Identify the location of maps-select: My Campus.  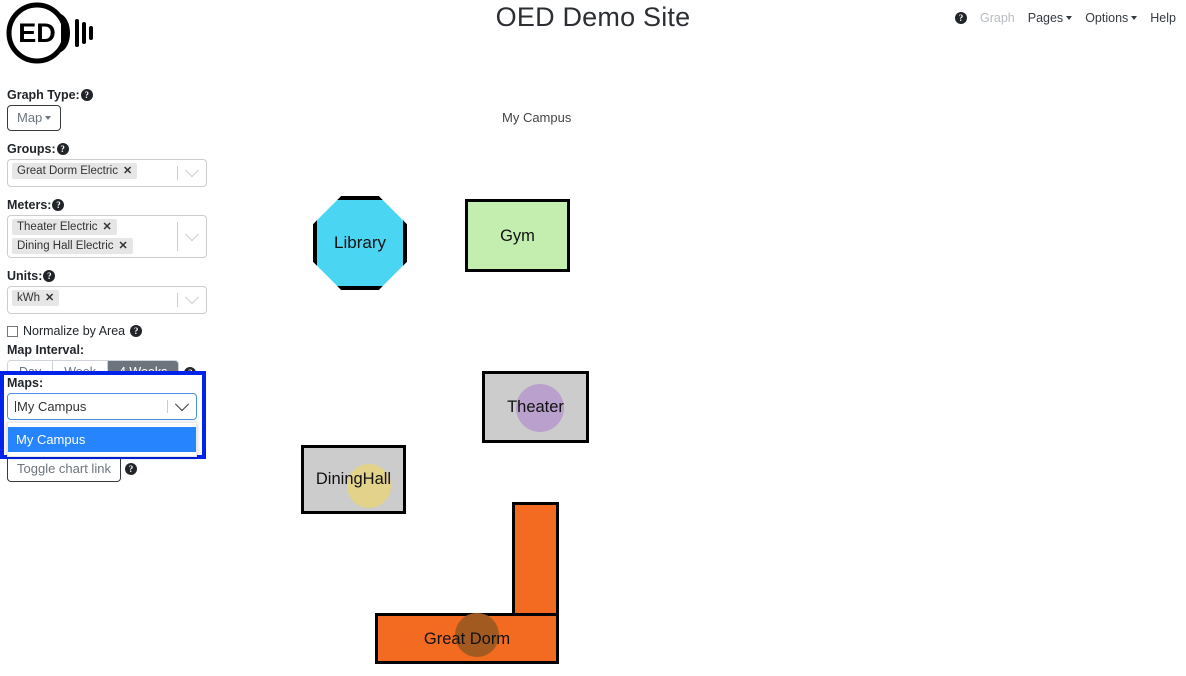
(102, 406).